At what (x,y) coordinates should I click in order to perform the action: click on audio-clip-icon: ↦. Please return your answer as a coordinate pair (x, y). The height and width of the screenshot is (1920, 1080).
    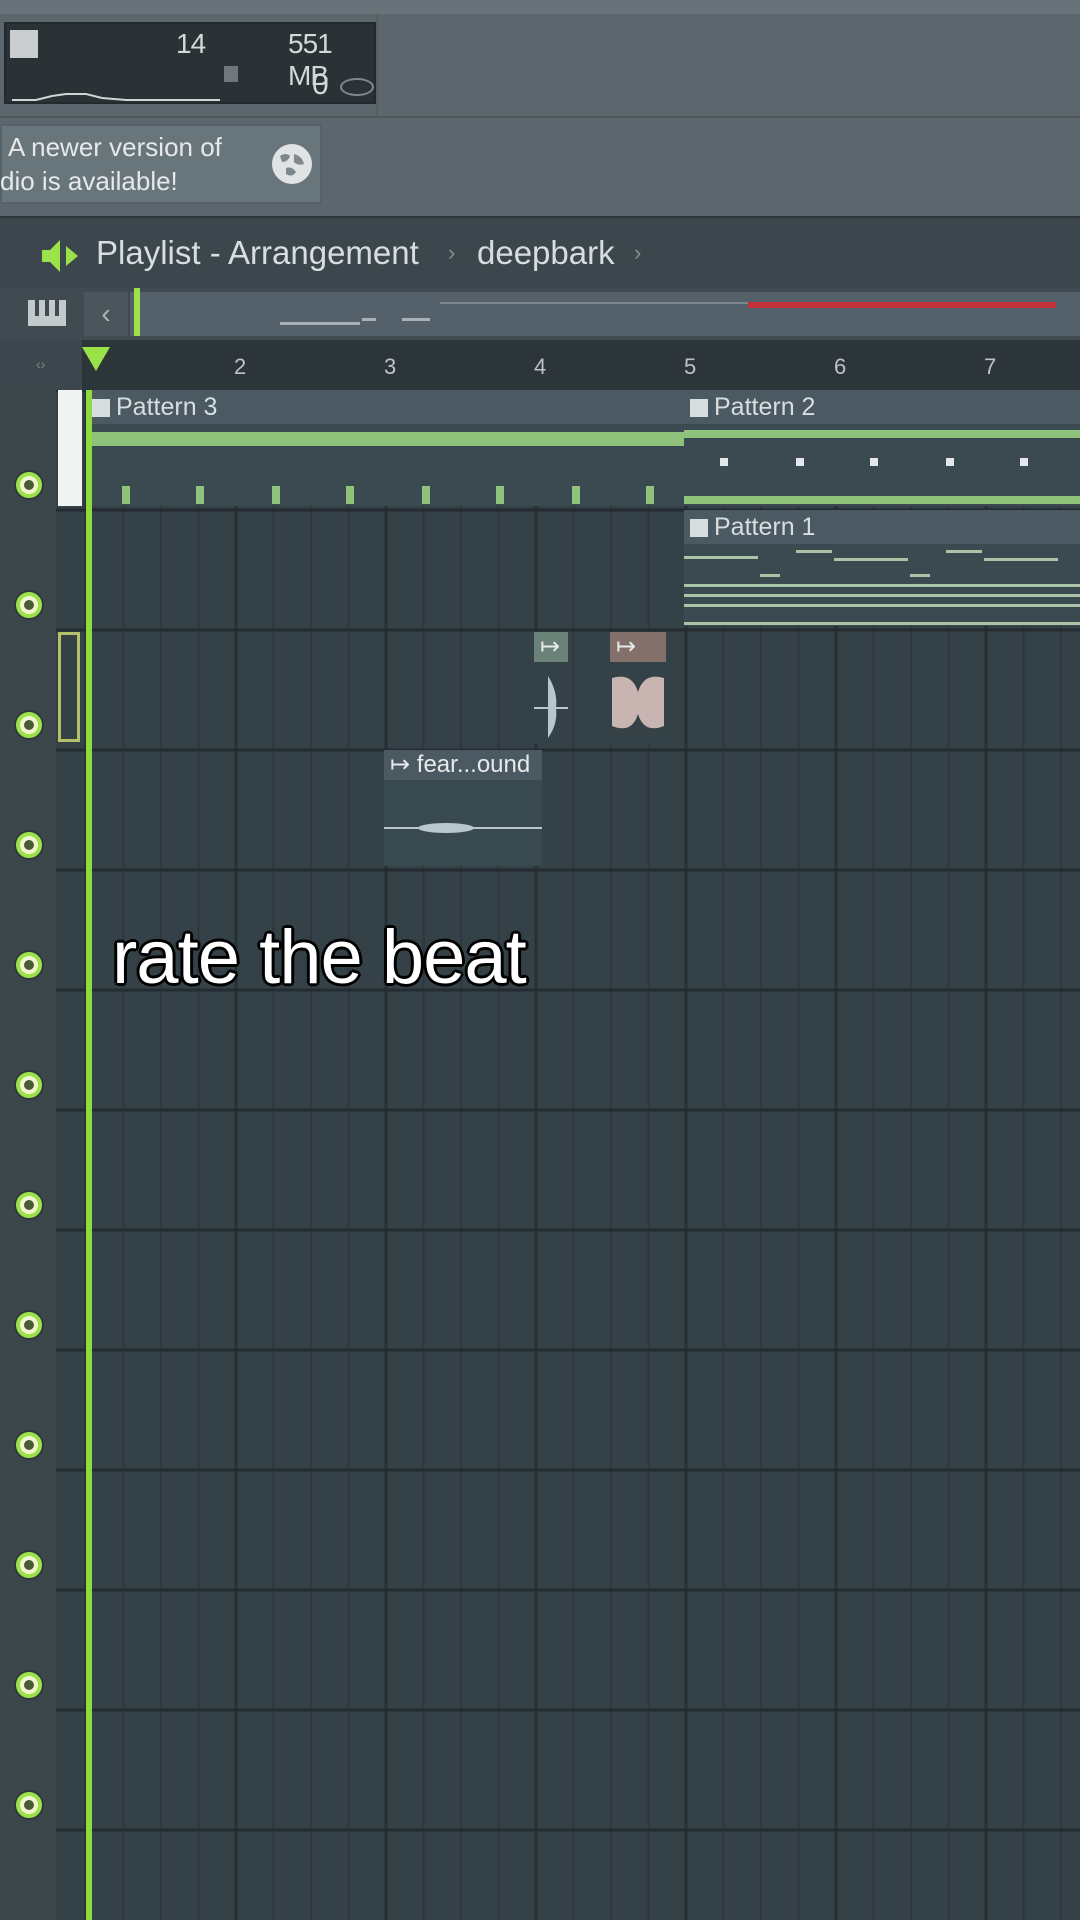
    Looking at the image, I should click on (403, 764).